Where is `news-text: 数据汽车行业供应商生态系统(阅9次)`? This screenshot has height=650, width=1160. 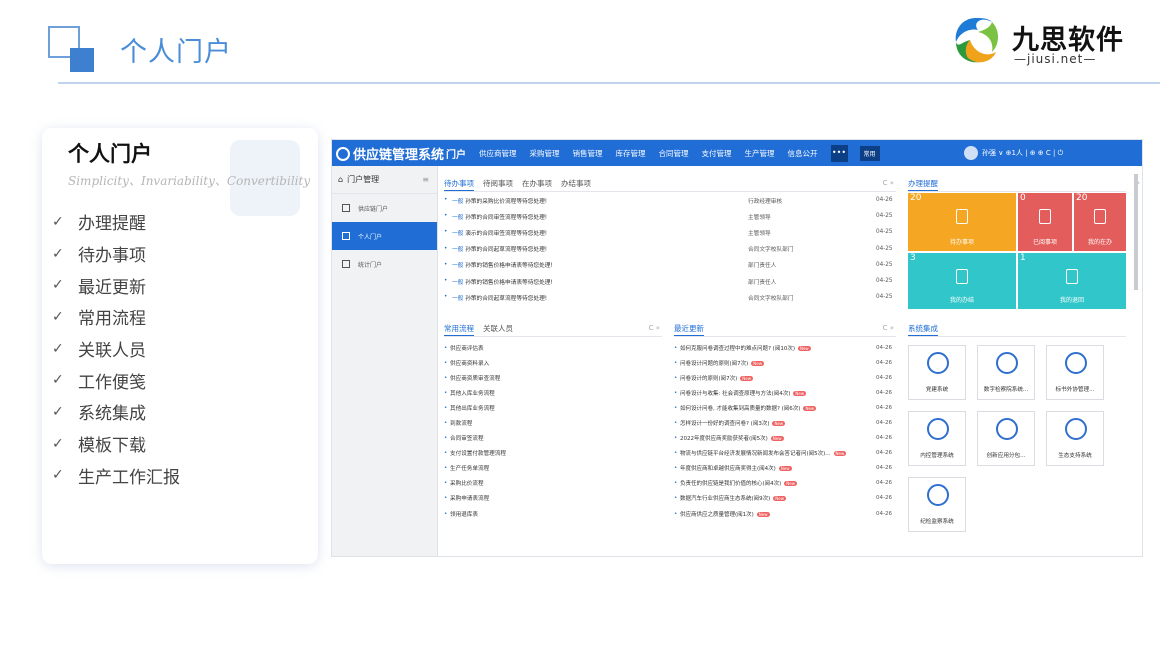
news-text: 数据汽车行业供应商生态系统(阅9次) is located at coordinates (725, 499).